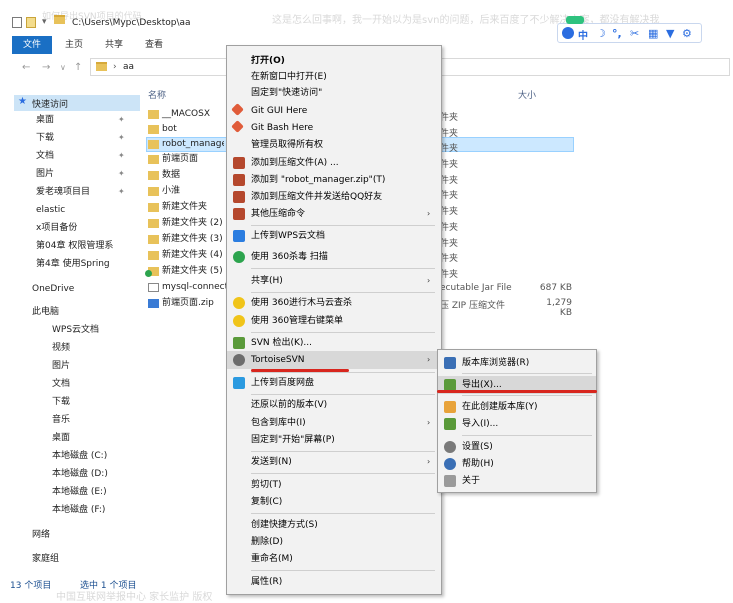 Image resolution: width=733 pixels, height=603 pixels. I want to click on column-header-size: 大小, so click(527, 94).